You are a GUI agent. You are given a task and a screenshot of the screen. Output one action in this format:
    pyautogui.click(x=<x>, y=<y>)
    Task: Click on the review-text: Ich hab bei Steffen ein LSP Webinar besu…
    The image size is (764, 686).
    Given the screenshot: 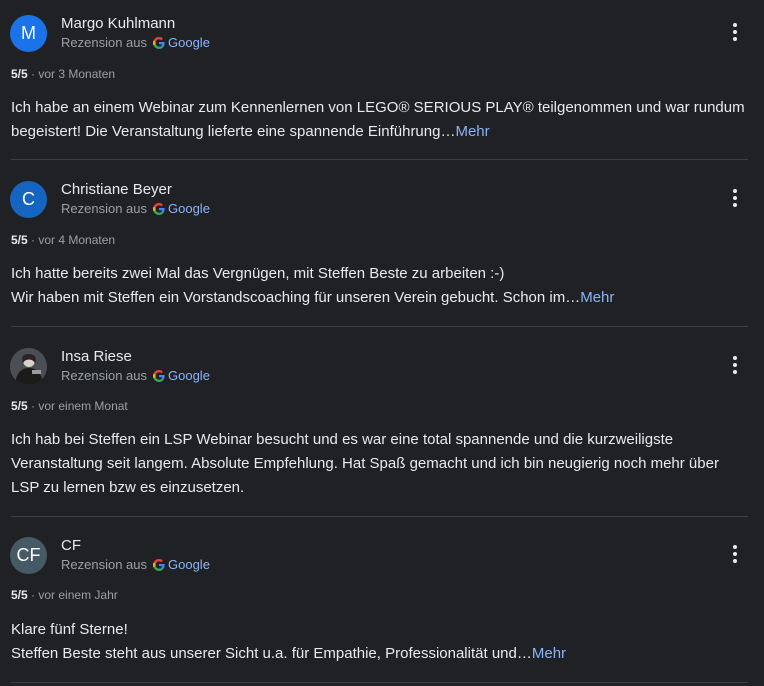 What is the action you would take?
    pyautogui.click(x=381, y=464)
    